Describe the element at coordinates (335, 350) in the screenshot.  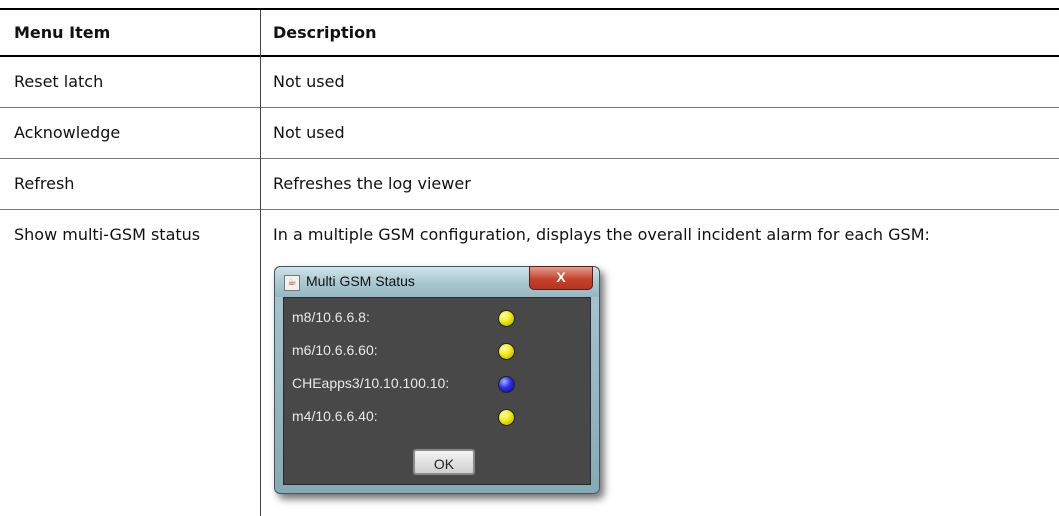
I see `gsm-entry-label: m6/10.6.6.60:` at that location.